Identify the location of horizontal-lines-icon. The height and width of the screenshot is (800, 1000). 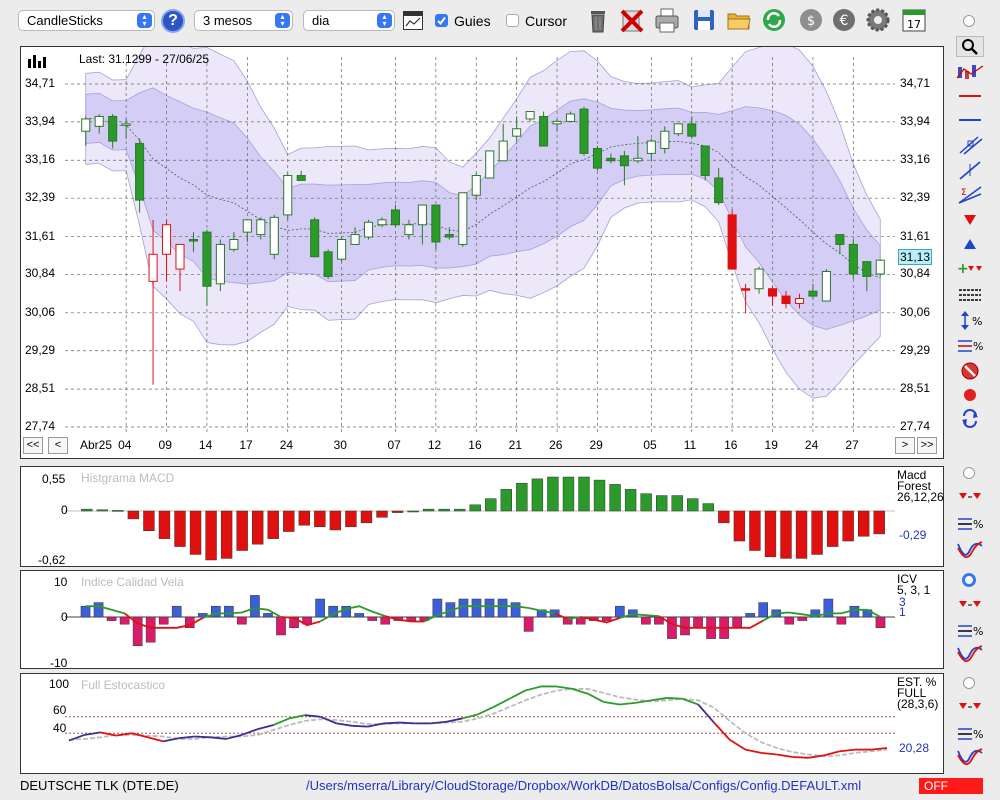
(970, 294).